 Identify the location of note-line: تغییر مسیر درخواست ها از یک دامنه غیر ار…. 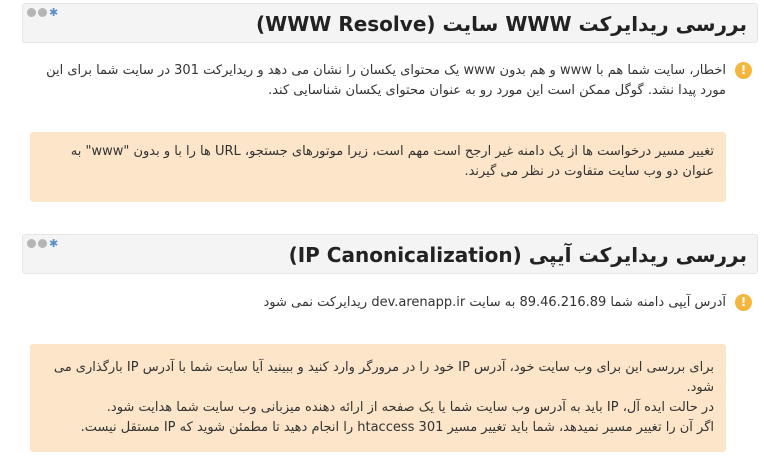
(392, 161).